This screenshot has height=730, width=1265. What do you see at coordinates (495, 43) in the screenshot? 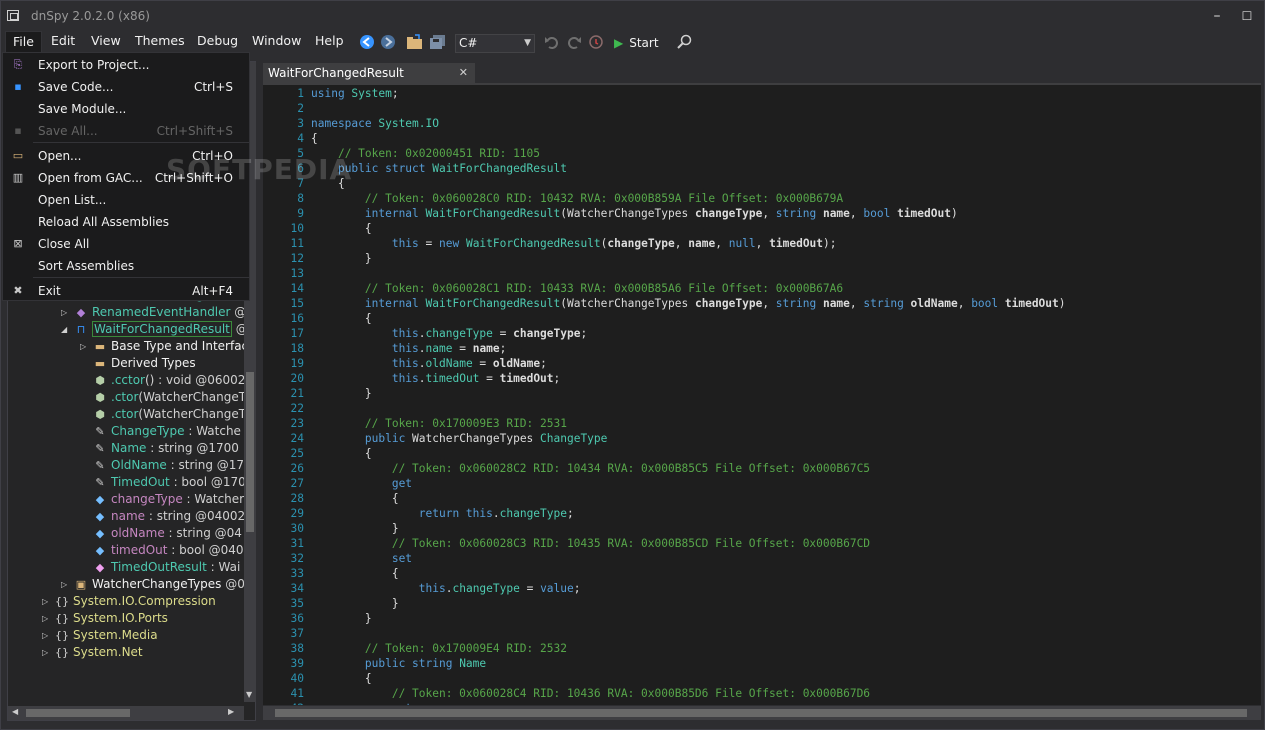
I see `language-select: C# ▼` at bounding box center [495, 43].